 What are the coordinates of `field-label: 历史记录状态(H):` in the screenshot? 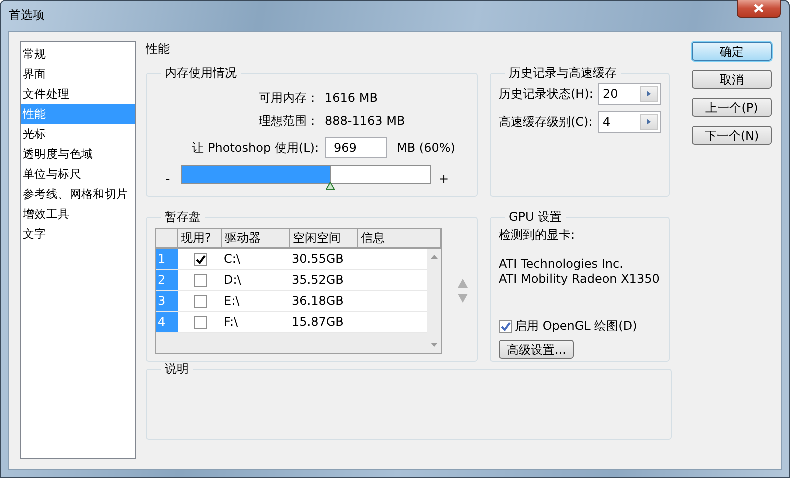 It's located at (546, 94).